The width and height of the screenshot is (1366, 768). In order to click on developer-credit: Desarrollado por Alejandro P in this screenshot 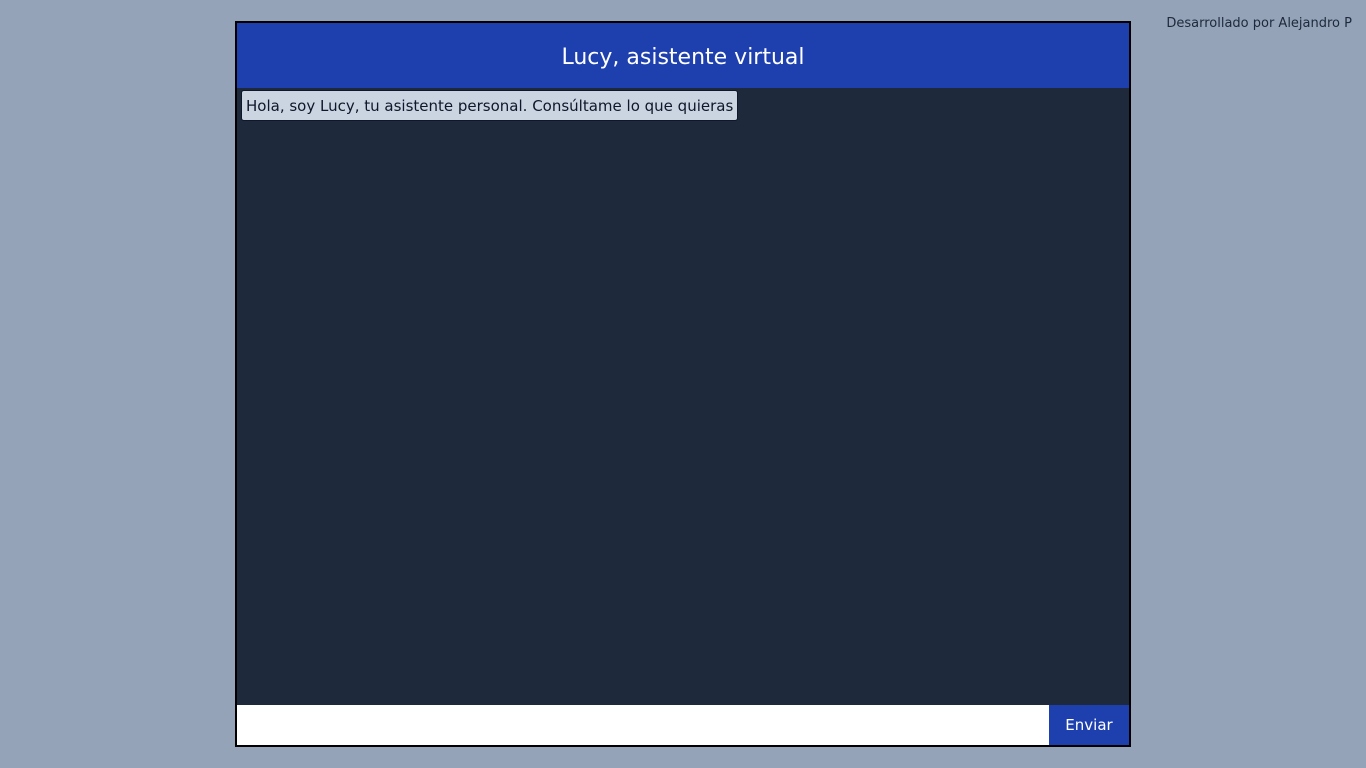, I will do `click(1259, 23)`.